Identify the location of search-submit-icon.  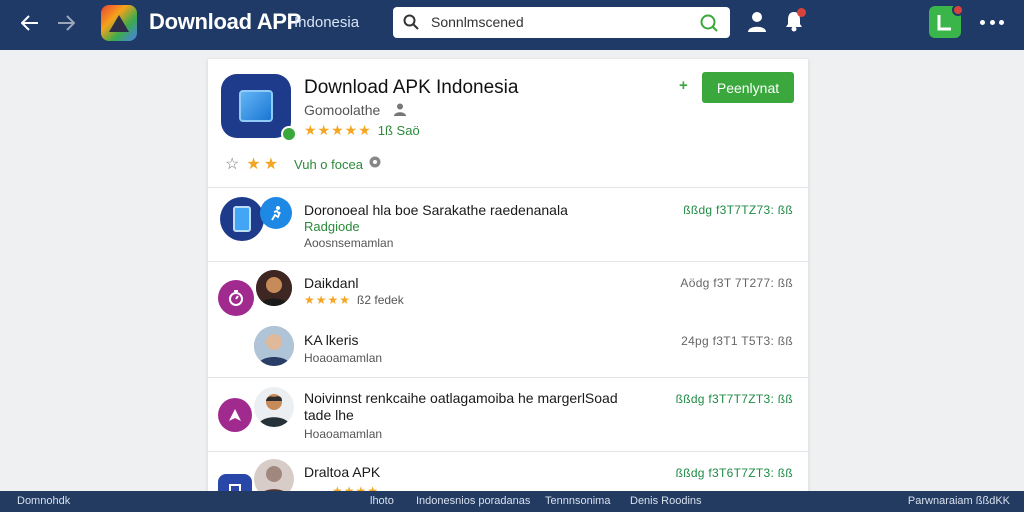
(709, 25).